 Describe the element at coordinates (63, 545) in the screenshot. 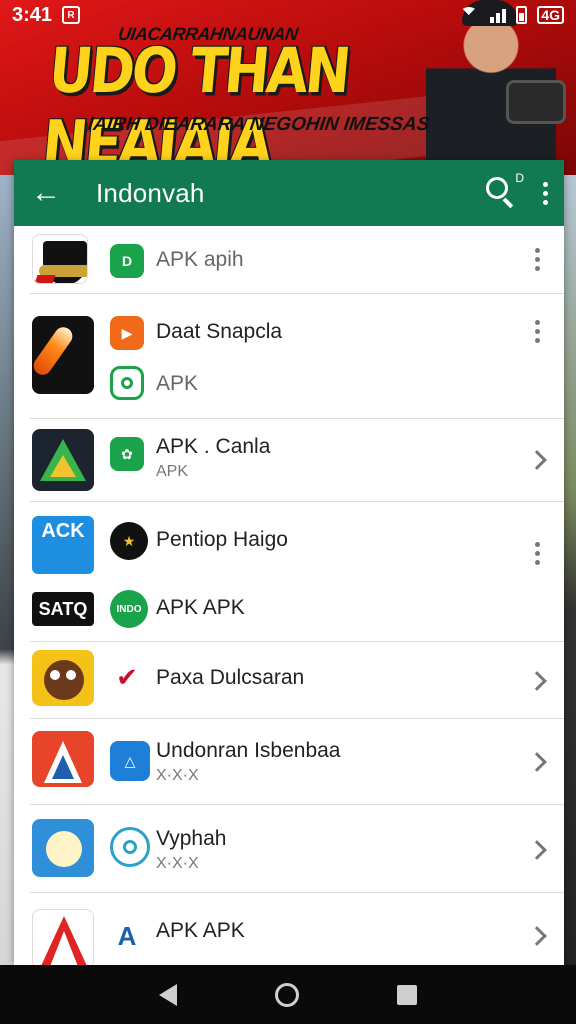

I see `ack-app-icon: ACK` at that location.